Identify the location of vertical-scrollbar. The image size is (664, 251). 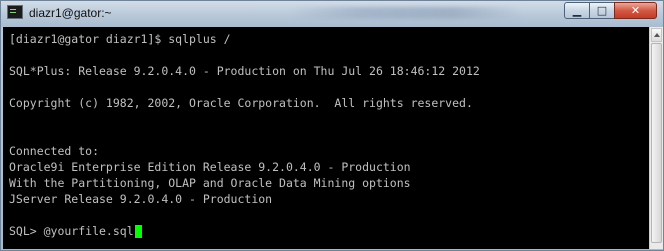
(656, 138).